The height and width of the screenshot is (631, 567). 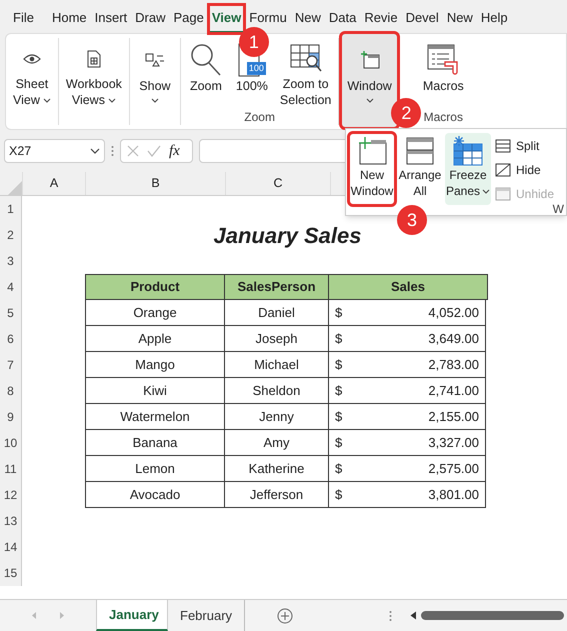 I want to click on table-cell: $ 4,052.00, so click(x=407, y=313).